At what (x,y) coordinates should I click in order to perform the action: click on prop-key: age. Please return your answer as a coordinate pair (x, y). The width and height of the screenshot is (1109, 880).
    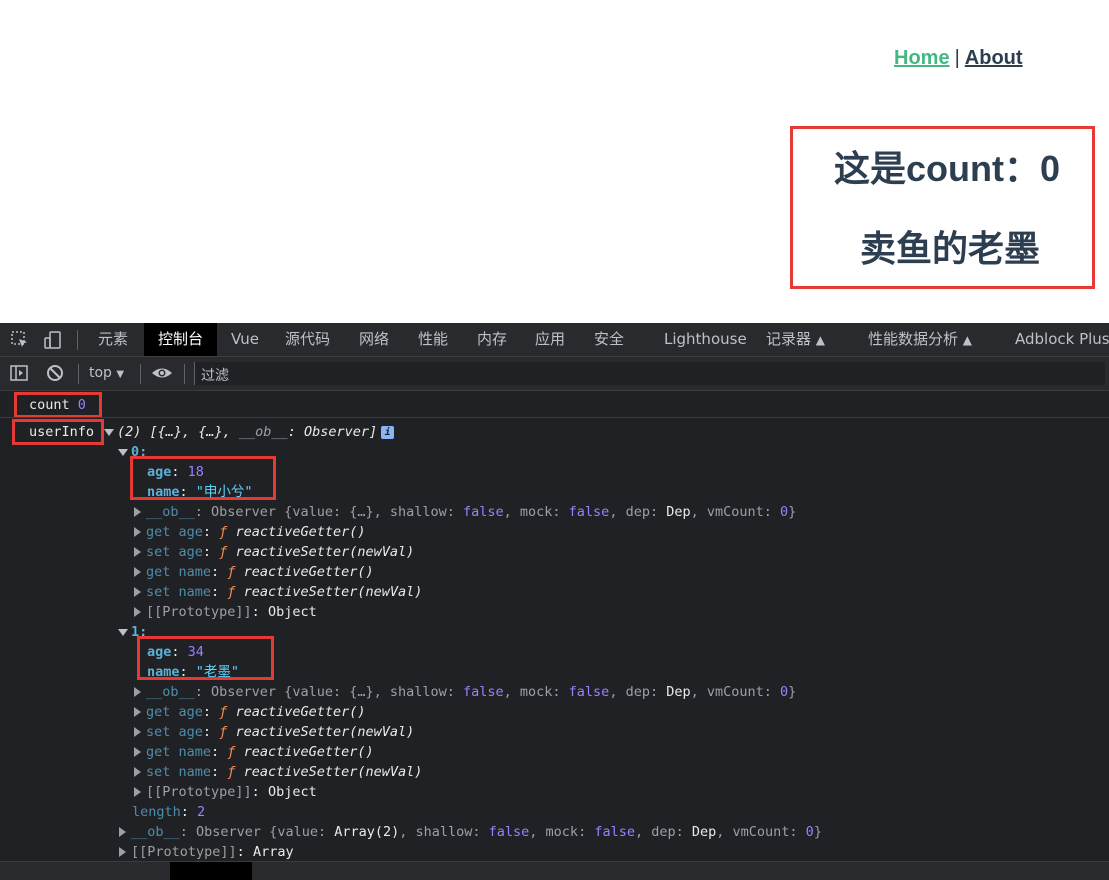
    Looking at the image, I should click on (159, 472).